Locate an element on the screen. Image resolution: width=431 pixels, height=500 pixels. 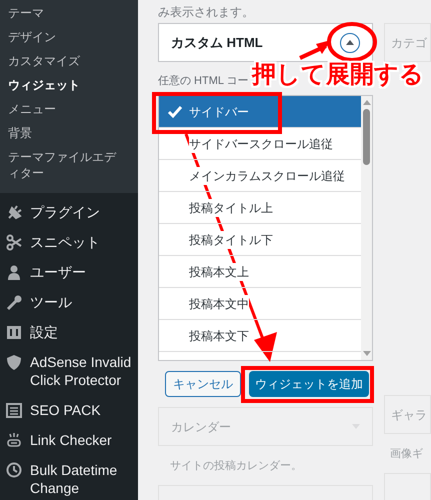
cancel-button: キャンセル is located at coordinates (203, 384).